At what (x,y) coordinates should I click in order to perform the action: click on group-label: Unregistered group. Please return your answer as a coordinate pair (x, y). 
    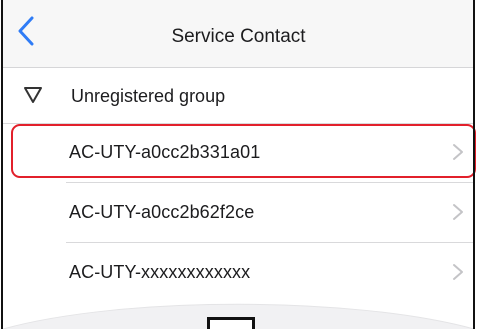
    Looking at the image, I should click on (148, 96).